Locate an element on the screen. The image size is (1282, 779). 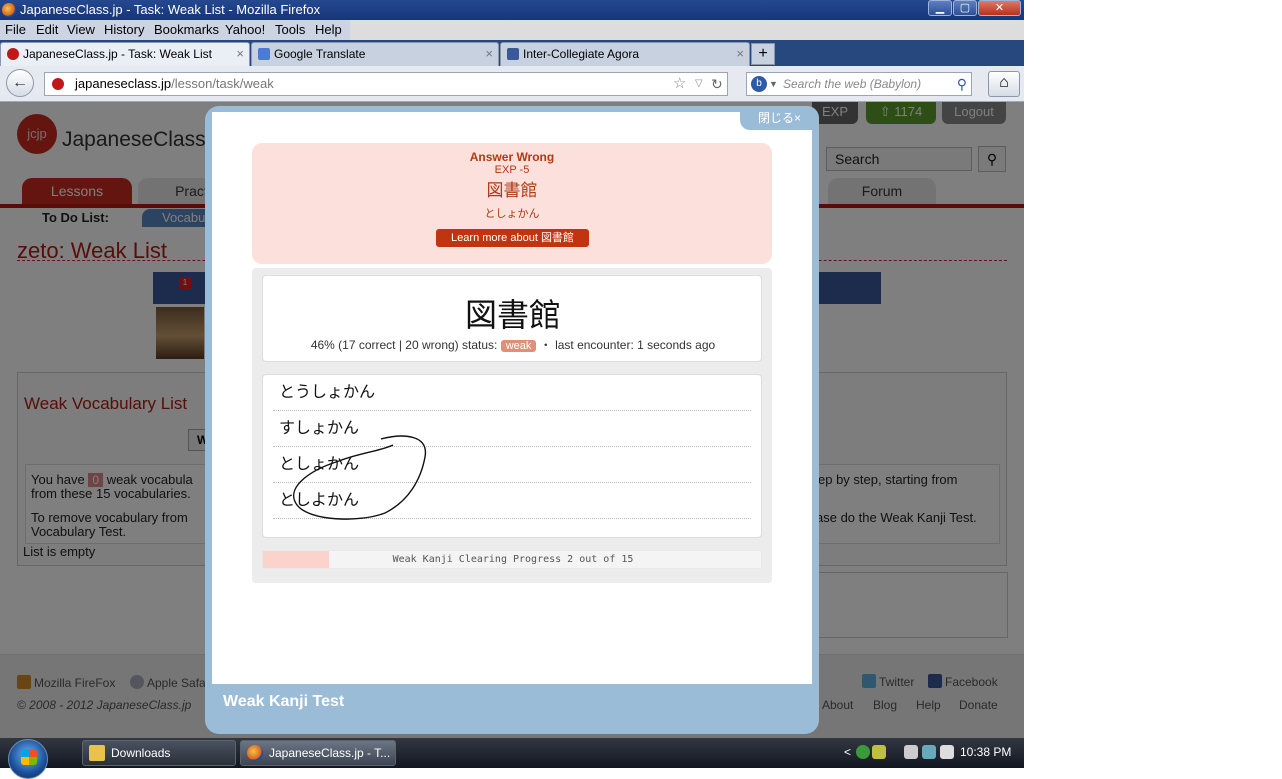
tab-japaneseclass: JapaneseClass.jp - Task: Weak List × is located at coordinates (125, 54).